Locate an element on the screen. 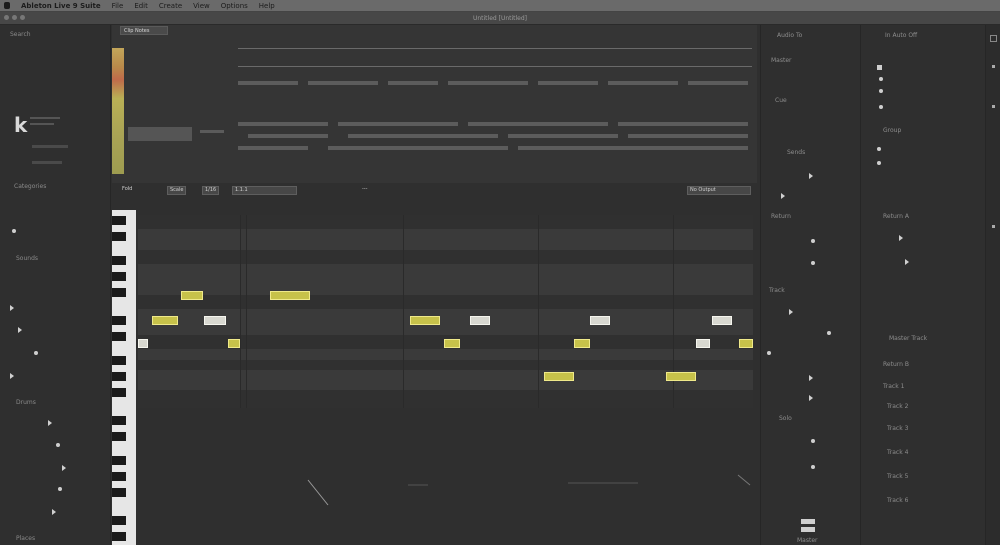 Image resolution: width=1000 pixels, height=545 pixels. scale-button: Scale is located at coordinates (177, 190).